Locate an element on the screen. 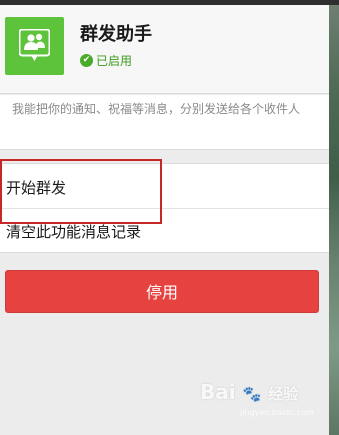 The height and width of the screenshot is (435, 339). watermark-url: jingyan.baidu.com is located at coordinates (277, 412).